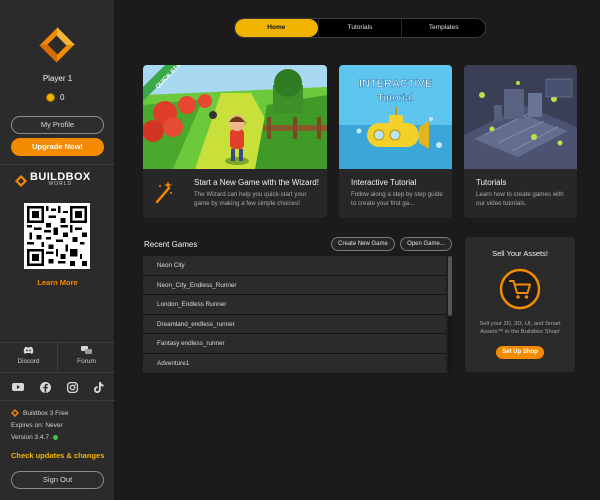 This screenshot has width=600, height=500. What do you see at coordinates (58, 387) in the screenshot?
I see `social-icons` at bounding box center [58, 387].